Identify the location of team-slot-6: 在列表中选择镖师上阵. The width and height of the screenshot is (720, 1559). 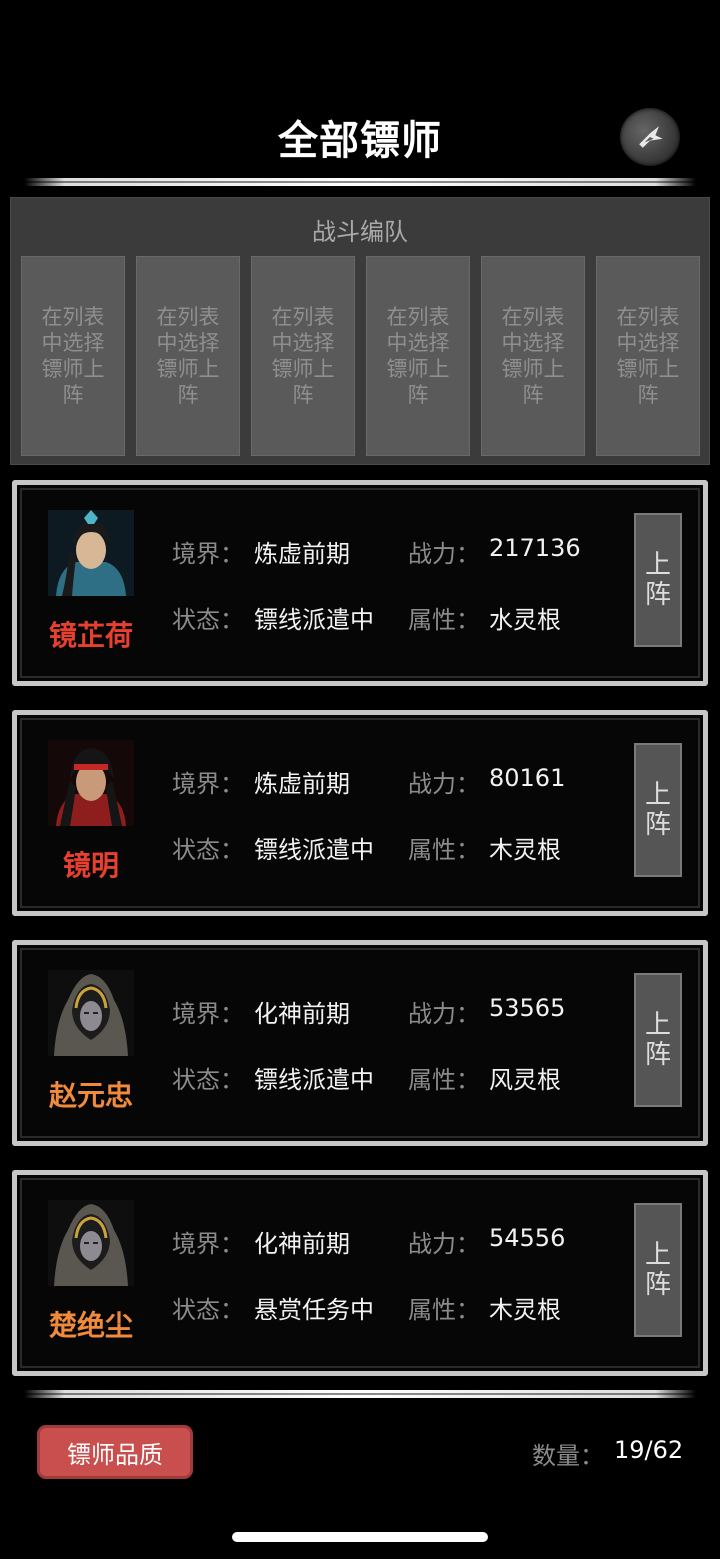
(648, 356).